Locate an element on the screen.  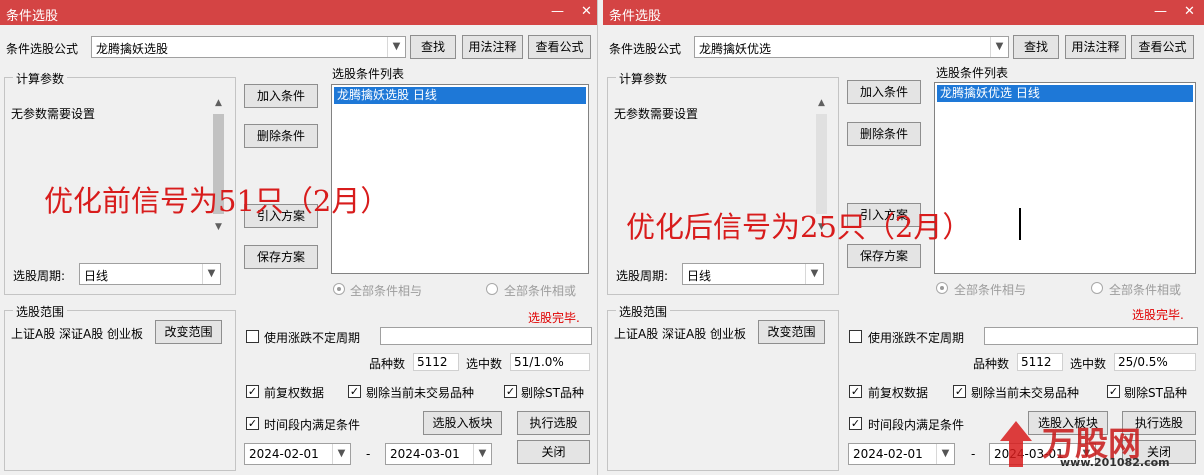
formula-value: 龙腾擒妖优选 is located at coordinates (735, 49).